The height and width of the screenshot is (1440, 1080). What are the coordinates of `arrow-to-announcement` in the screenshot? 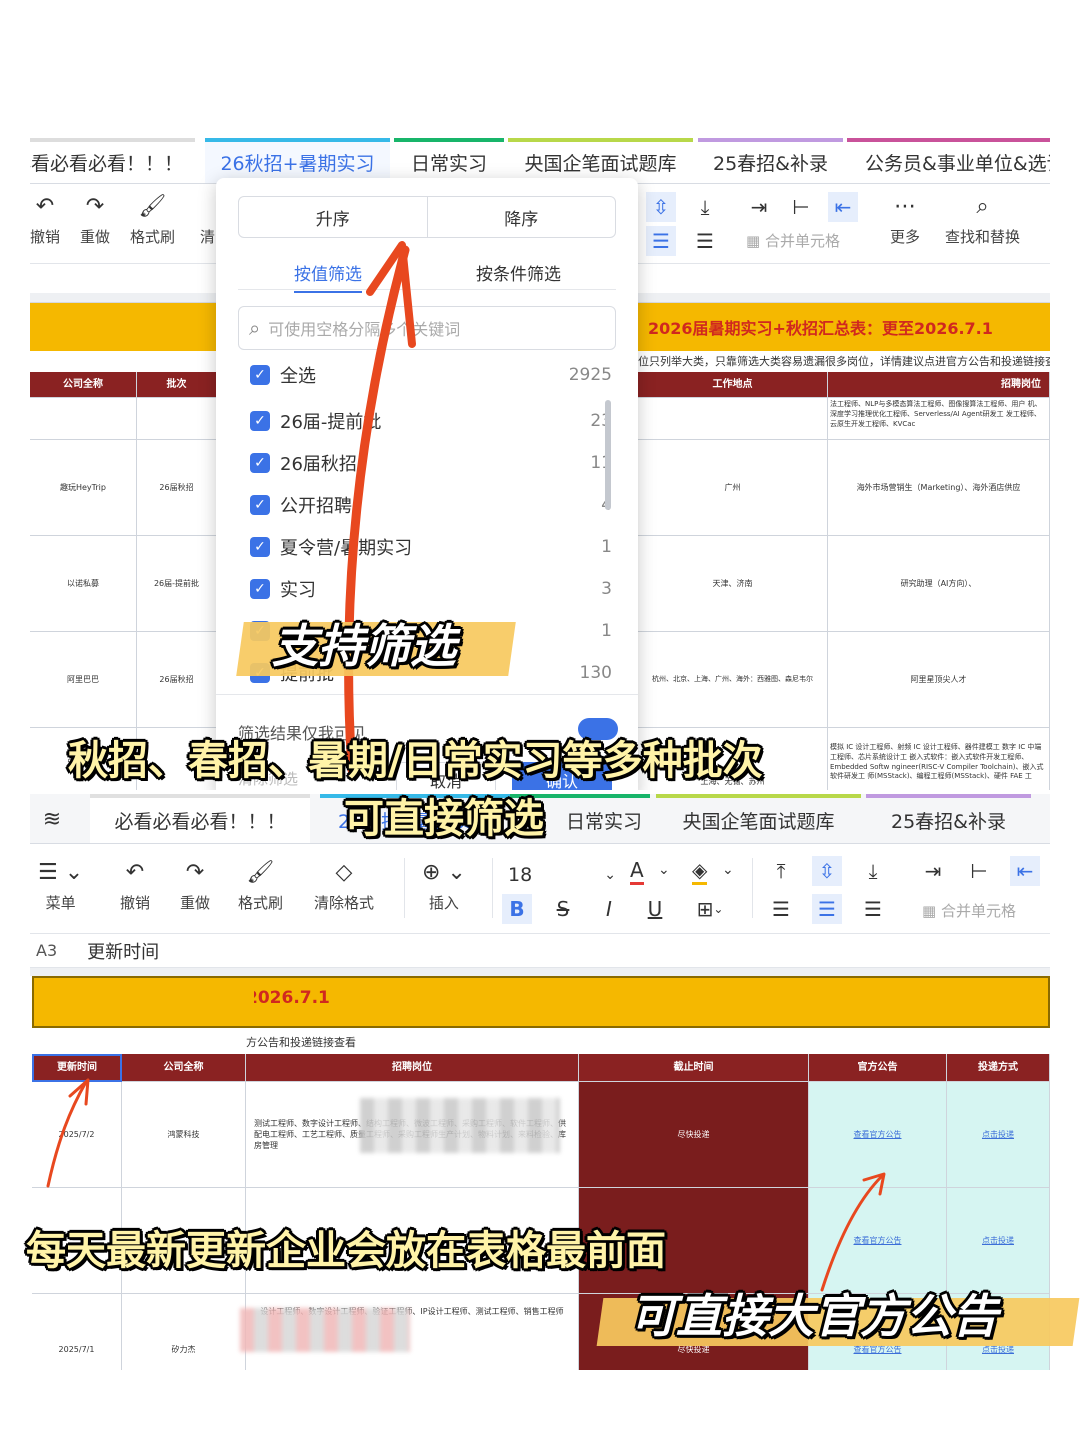 It's located at (852, 1233).